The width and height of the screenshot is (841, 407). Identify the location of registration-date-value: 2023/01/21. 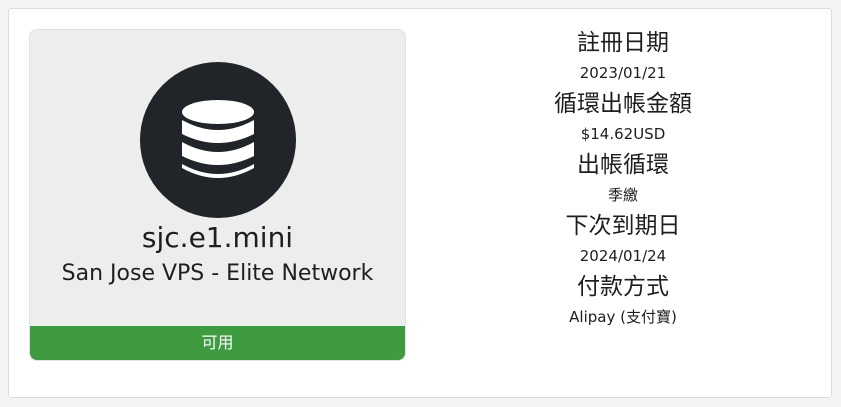
(623, 73).